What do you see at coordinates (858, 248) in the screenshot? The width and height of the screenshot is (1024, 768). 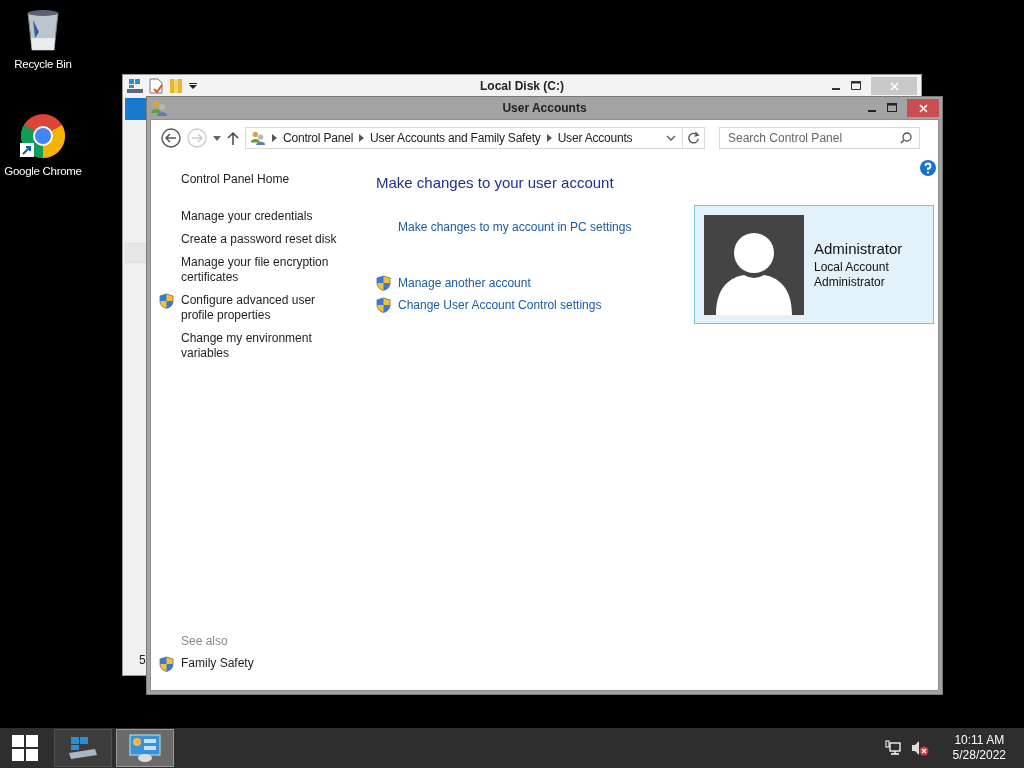 I see `account-name: Administrator` at bounding box center [858, 248].